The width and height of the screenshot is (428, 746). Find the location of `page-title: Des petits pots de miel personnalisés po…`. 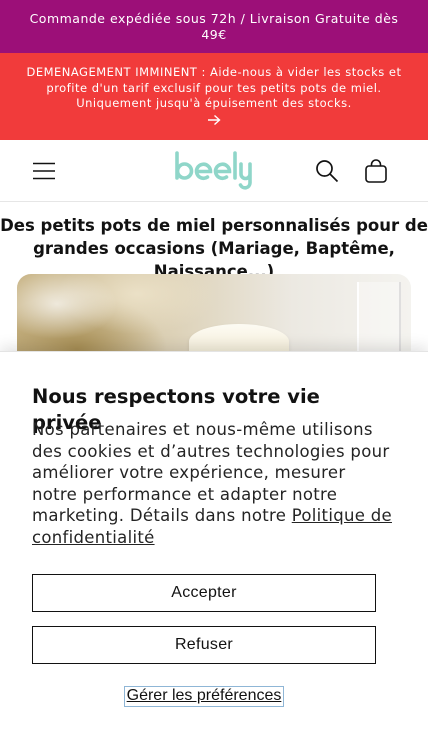

page-title: Des petits pots de miel personnalisés po… is located at coordinates (214, 248).